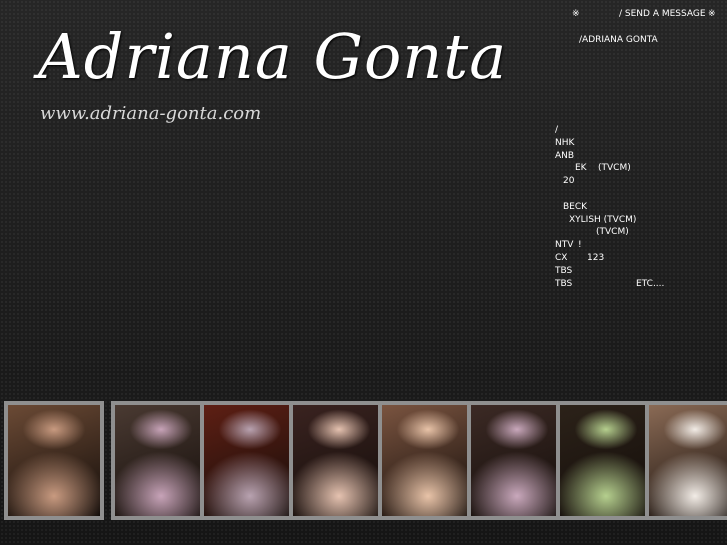 The width and height of the screenshot is (727, 545). I want to click on photo-statue-kiss, so click(54, 460).